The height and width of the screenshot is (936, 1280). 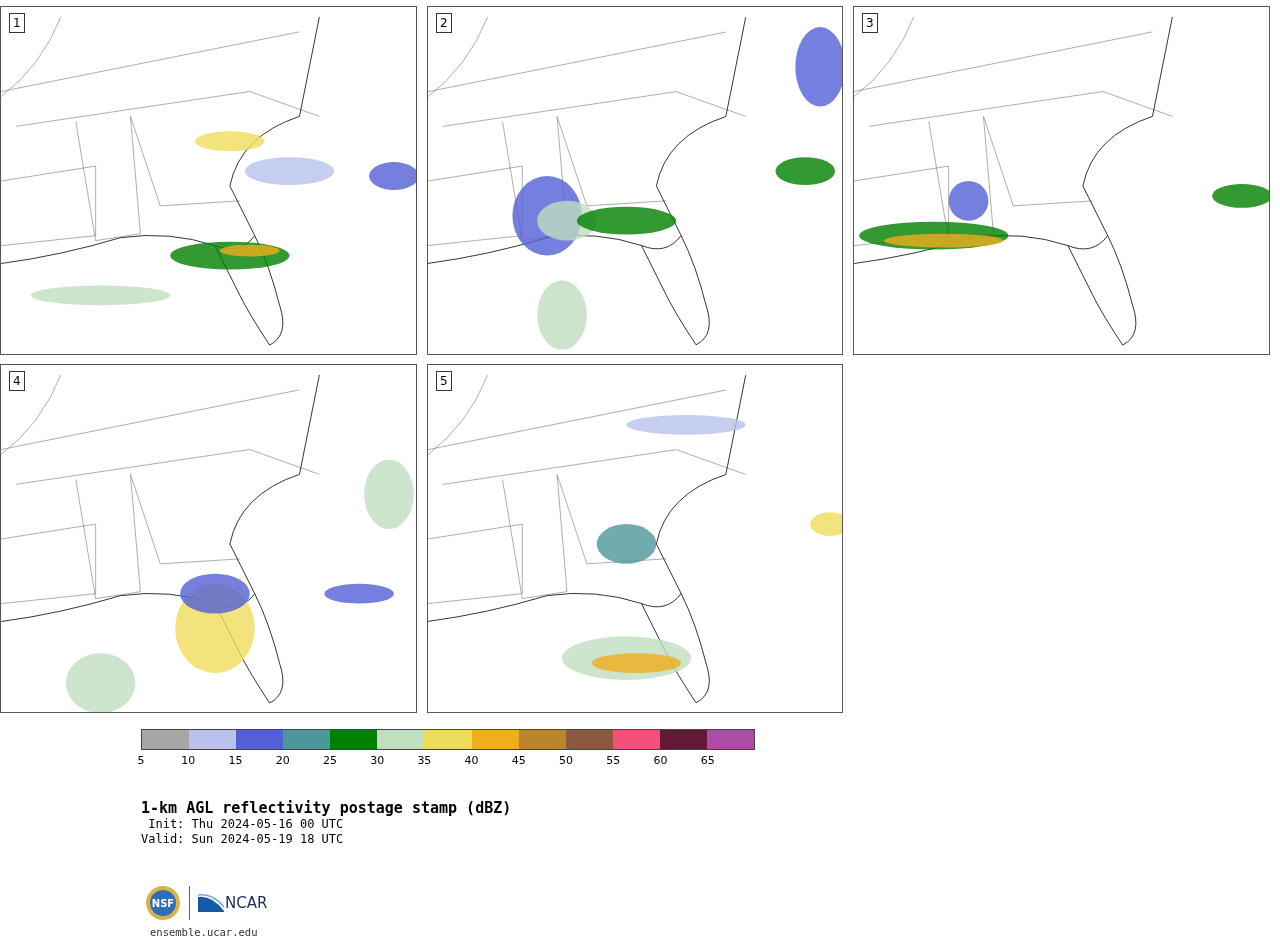 What do you see at coordinates (613, 761) in the screenshot?
I see `tick-label: 55` at bounding box center [613, 761].